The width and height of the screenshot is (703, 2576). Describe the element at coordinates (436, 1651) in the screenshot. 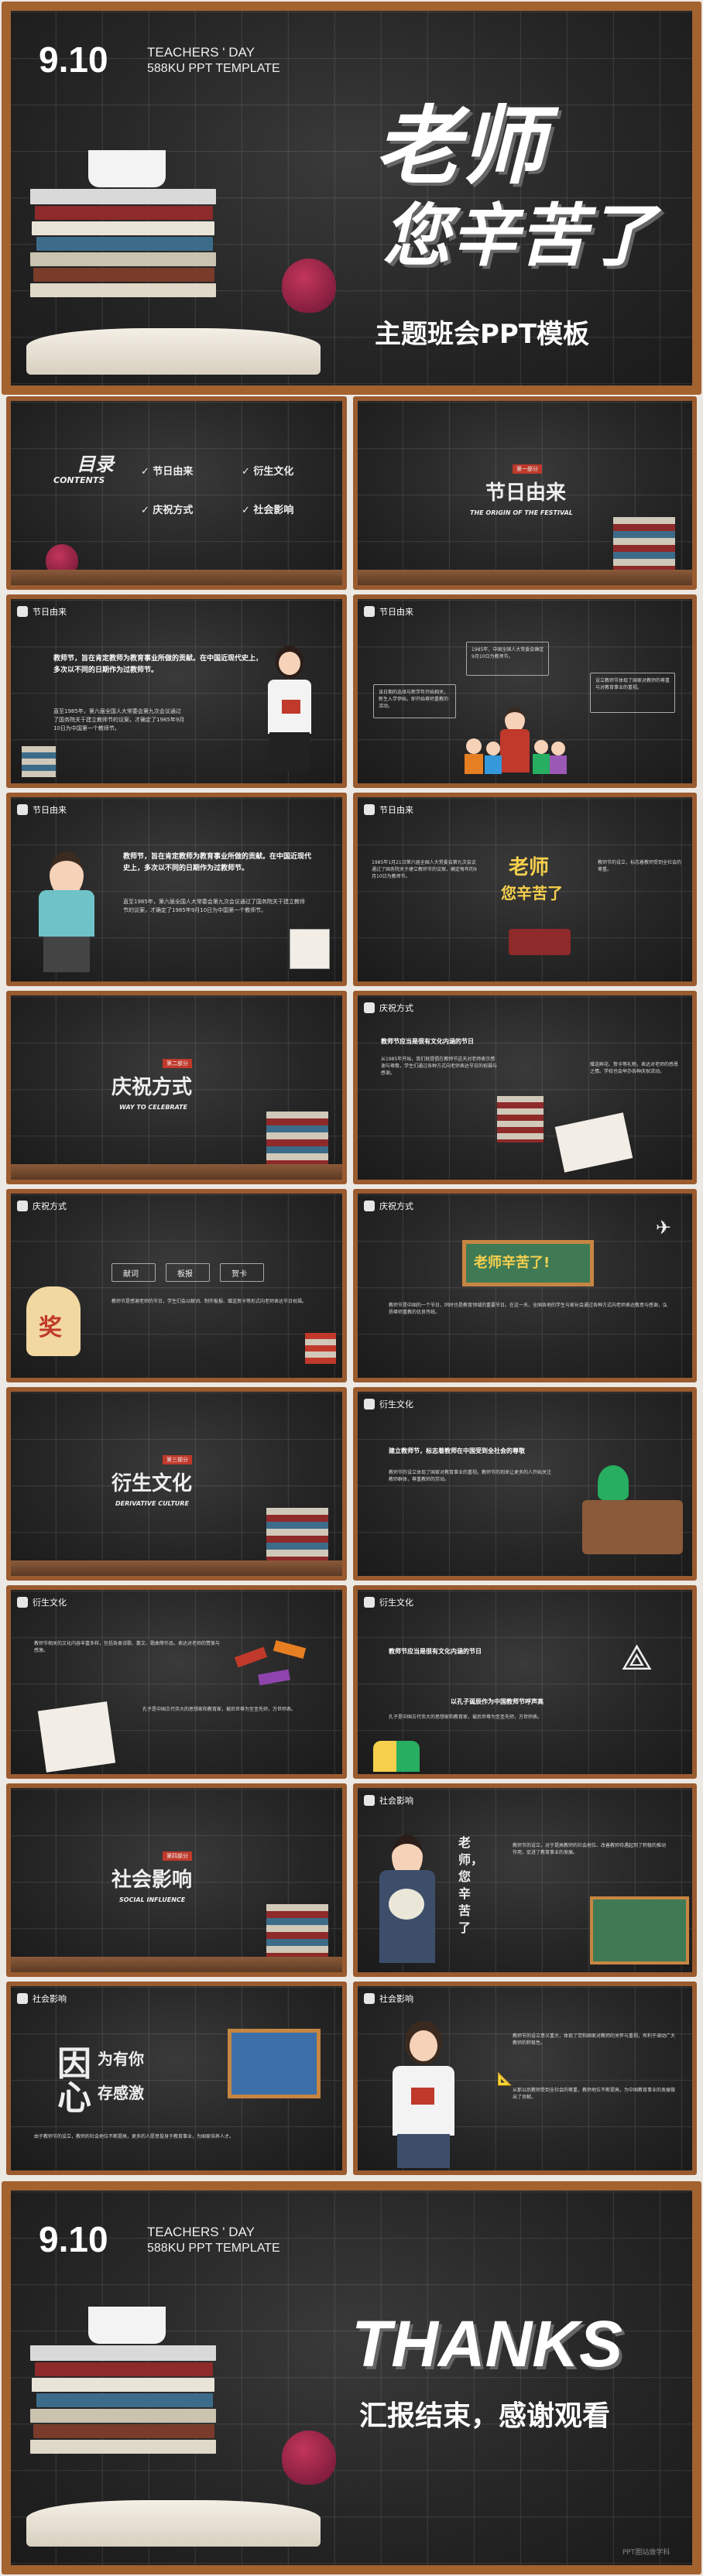

I see `box-title-1: 教师节应当是很有文化内涵的节日` at that location.